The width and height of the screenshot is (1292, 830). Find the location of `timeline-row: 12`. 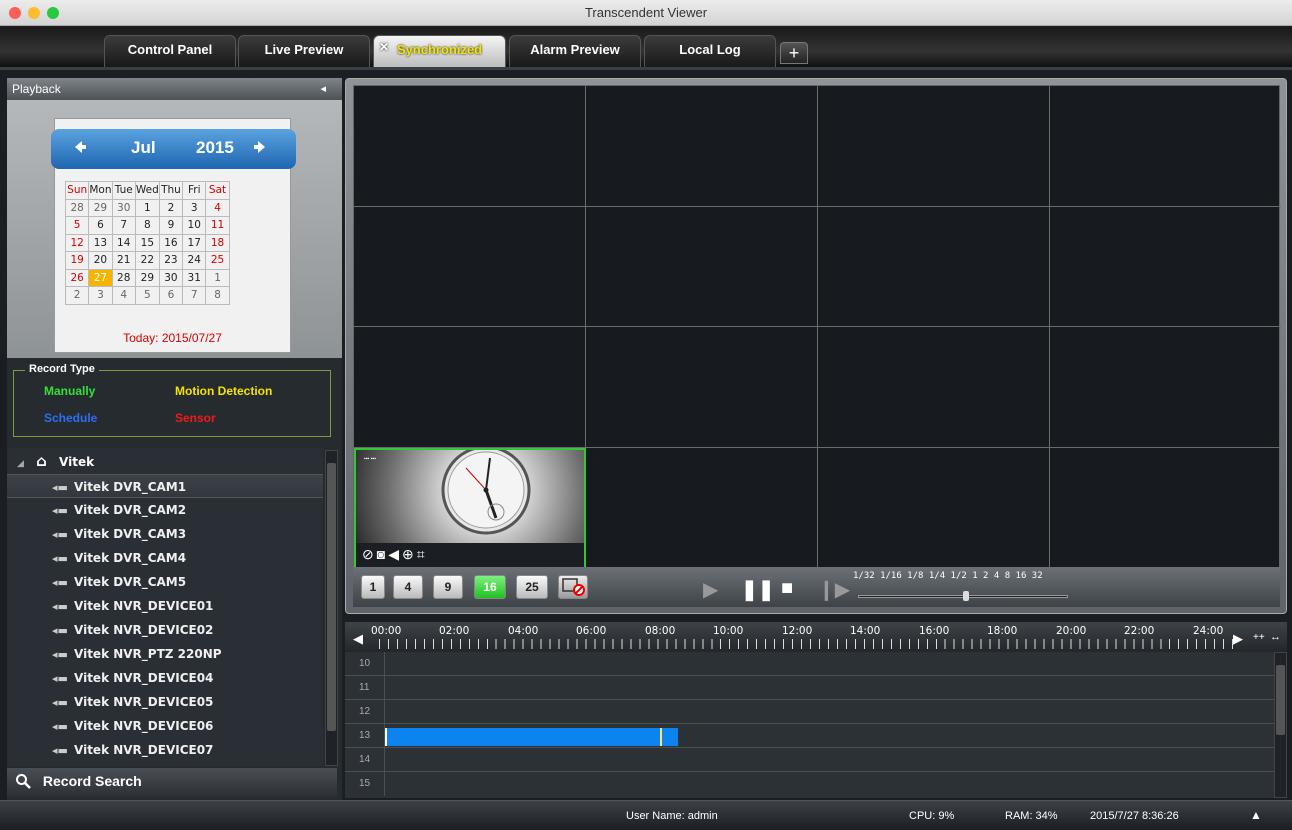

timeline-row: 12 is located at coordinates (809, 712).